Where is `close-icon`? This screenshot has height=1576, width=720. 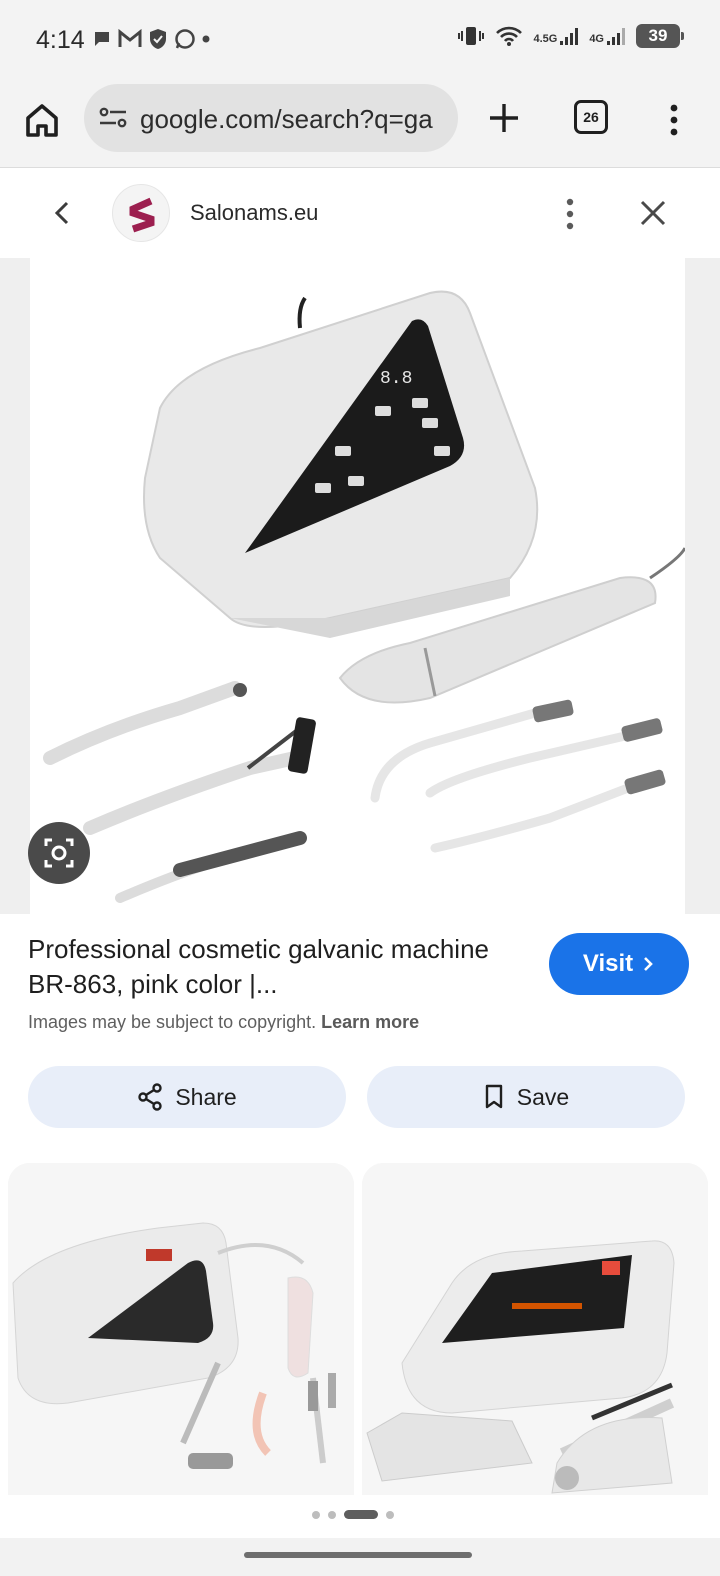
close-icon is located at coordinates (653, 213).